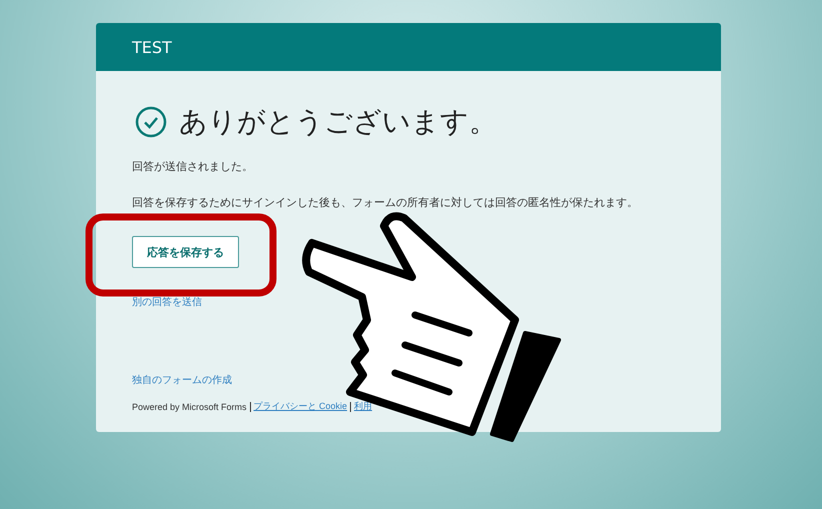 The width and height of the screenshot is (822, 509). I want to click on powered-by-text: Powered by Microsoft Forms, so click(189, 407).